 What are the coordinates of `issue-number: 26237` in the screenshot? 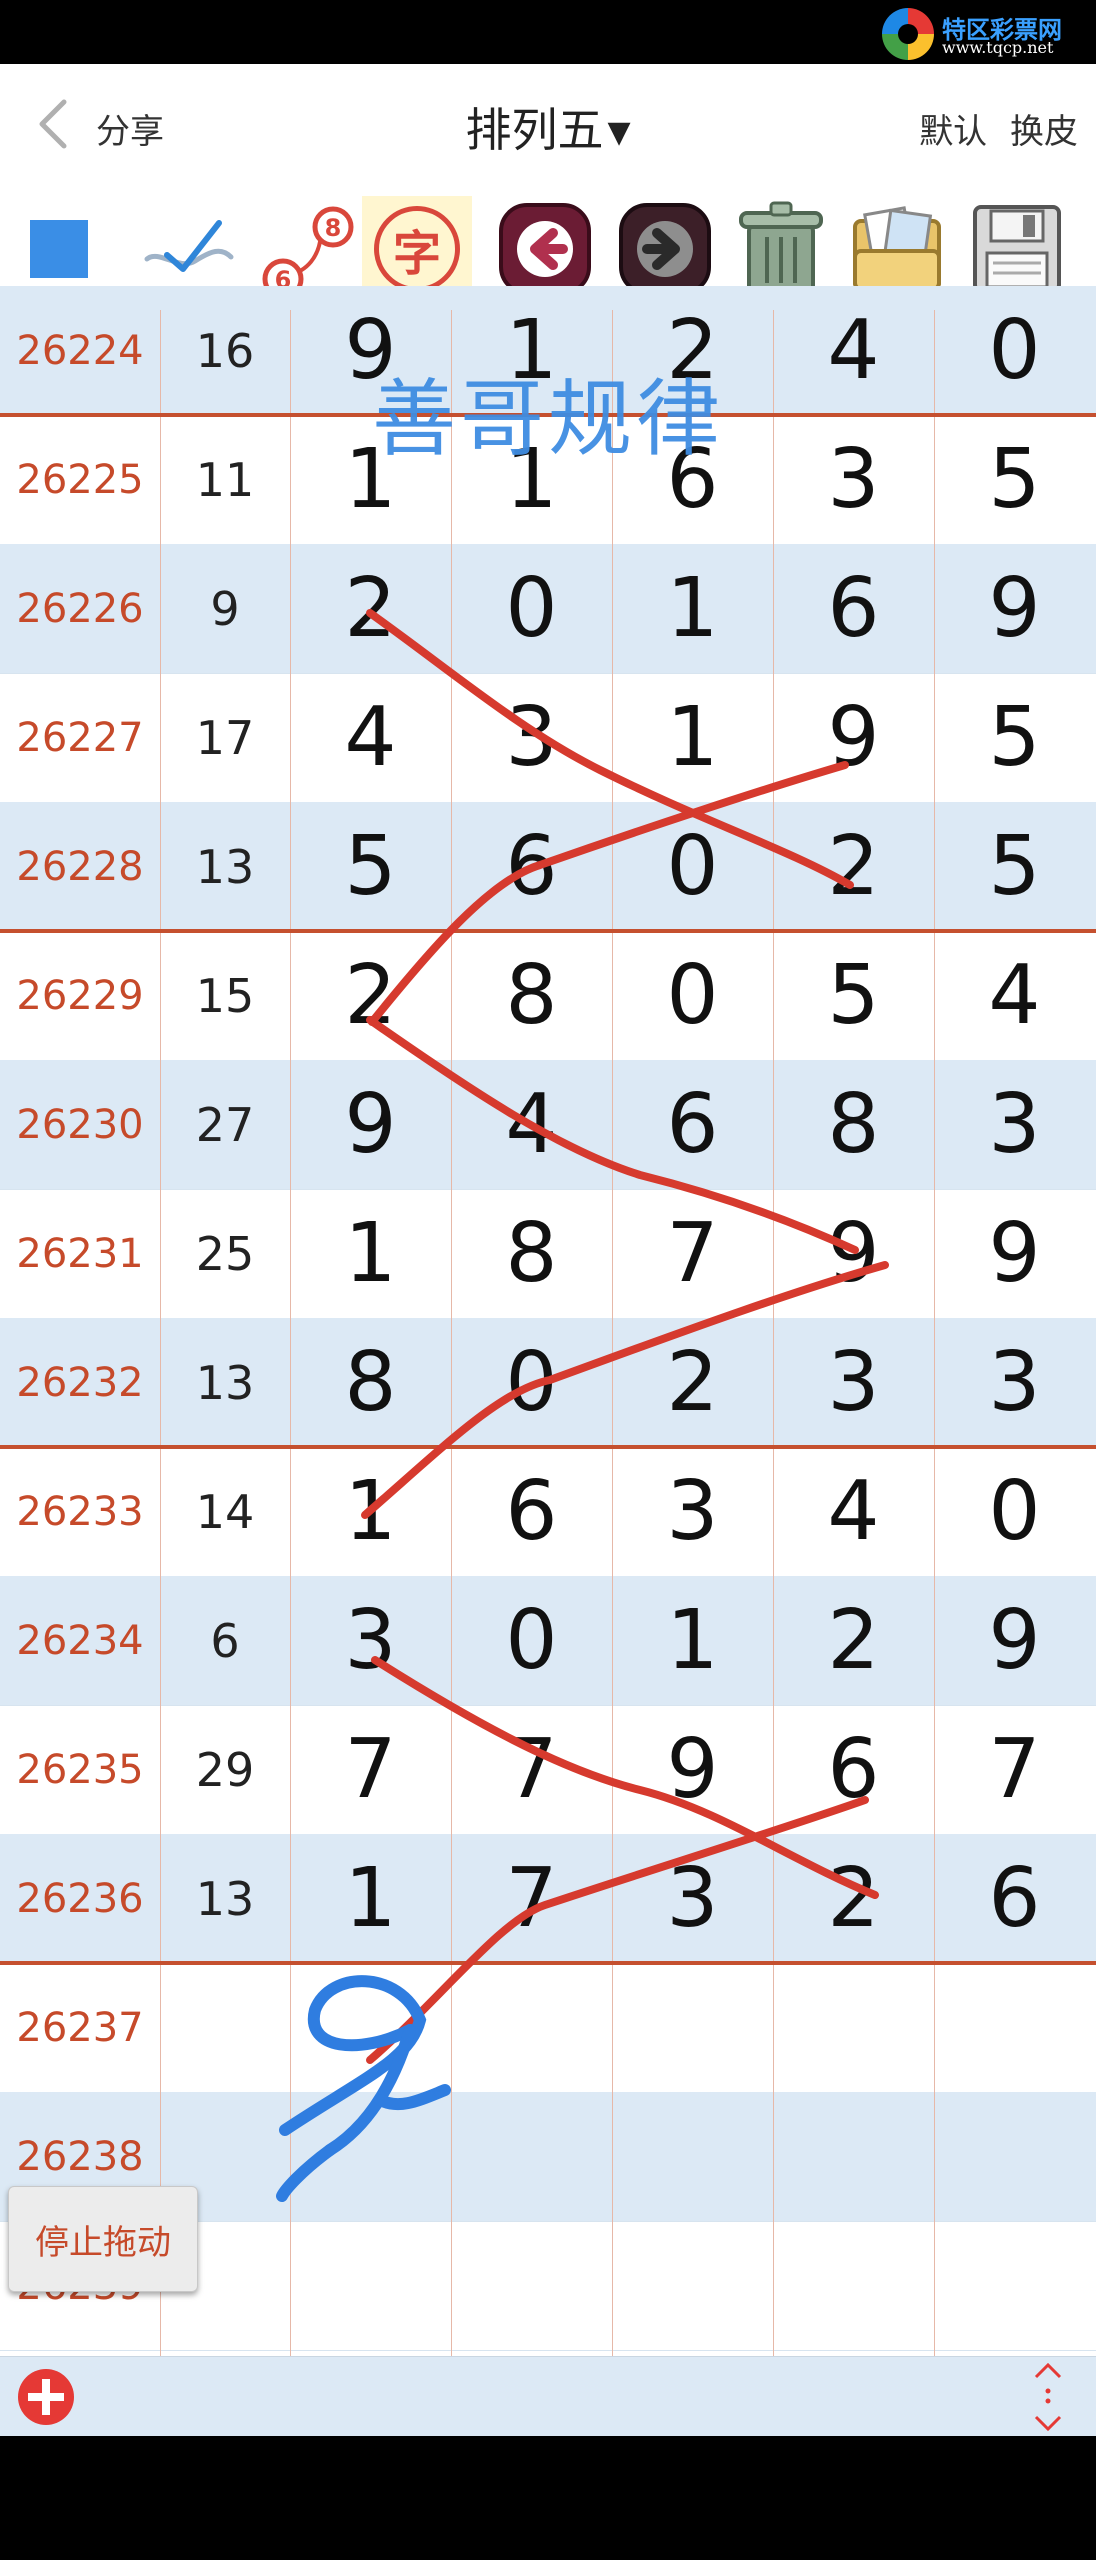 It's located at (80, 2027).